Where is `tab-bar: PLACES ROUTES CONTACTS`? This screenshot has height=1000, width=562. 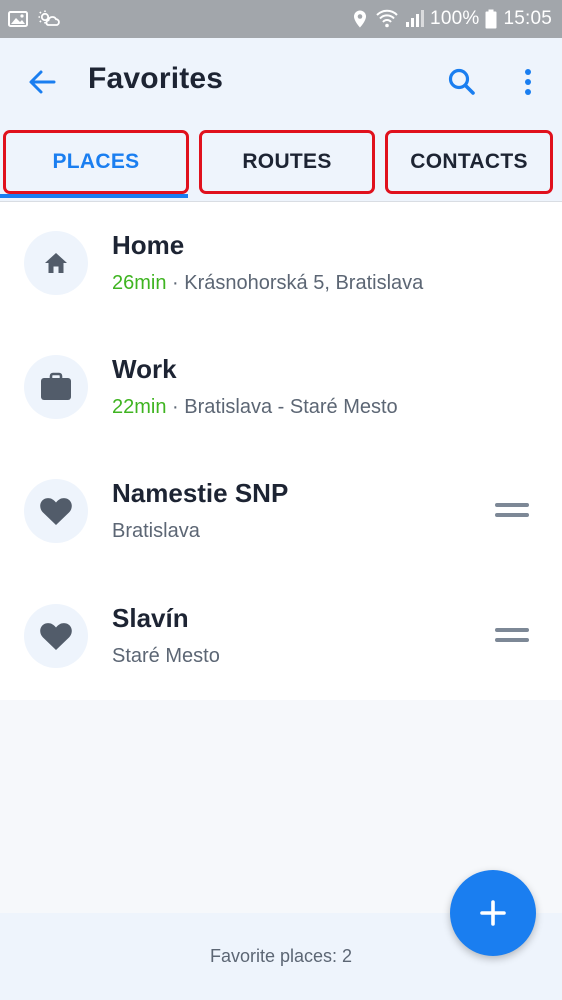 tab-bar: PLACES ROUTES CONTACTS is located at coordinates (281, 163).